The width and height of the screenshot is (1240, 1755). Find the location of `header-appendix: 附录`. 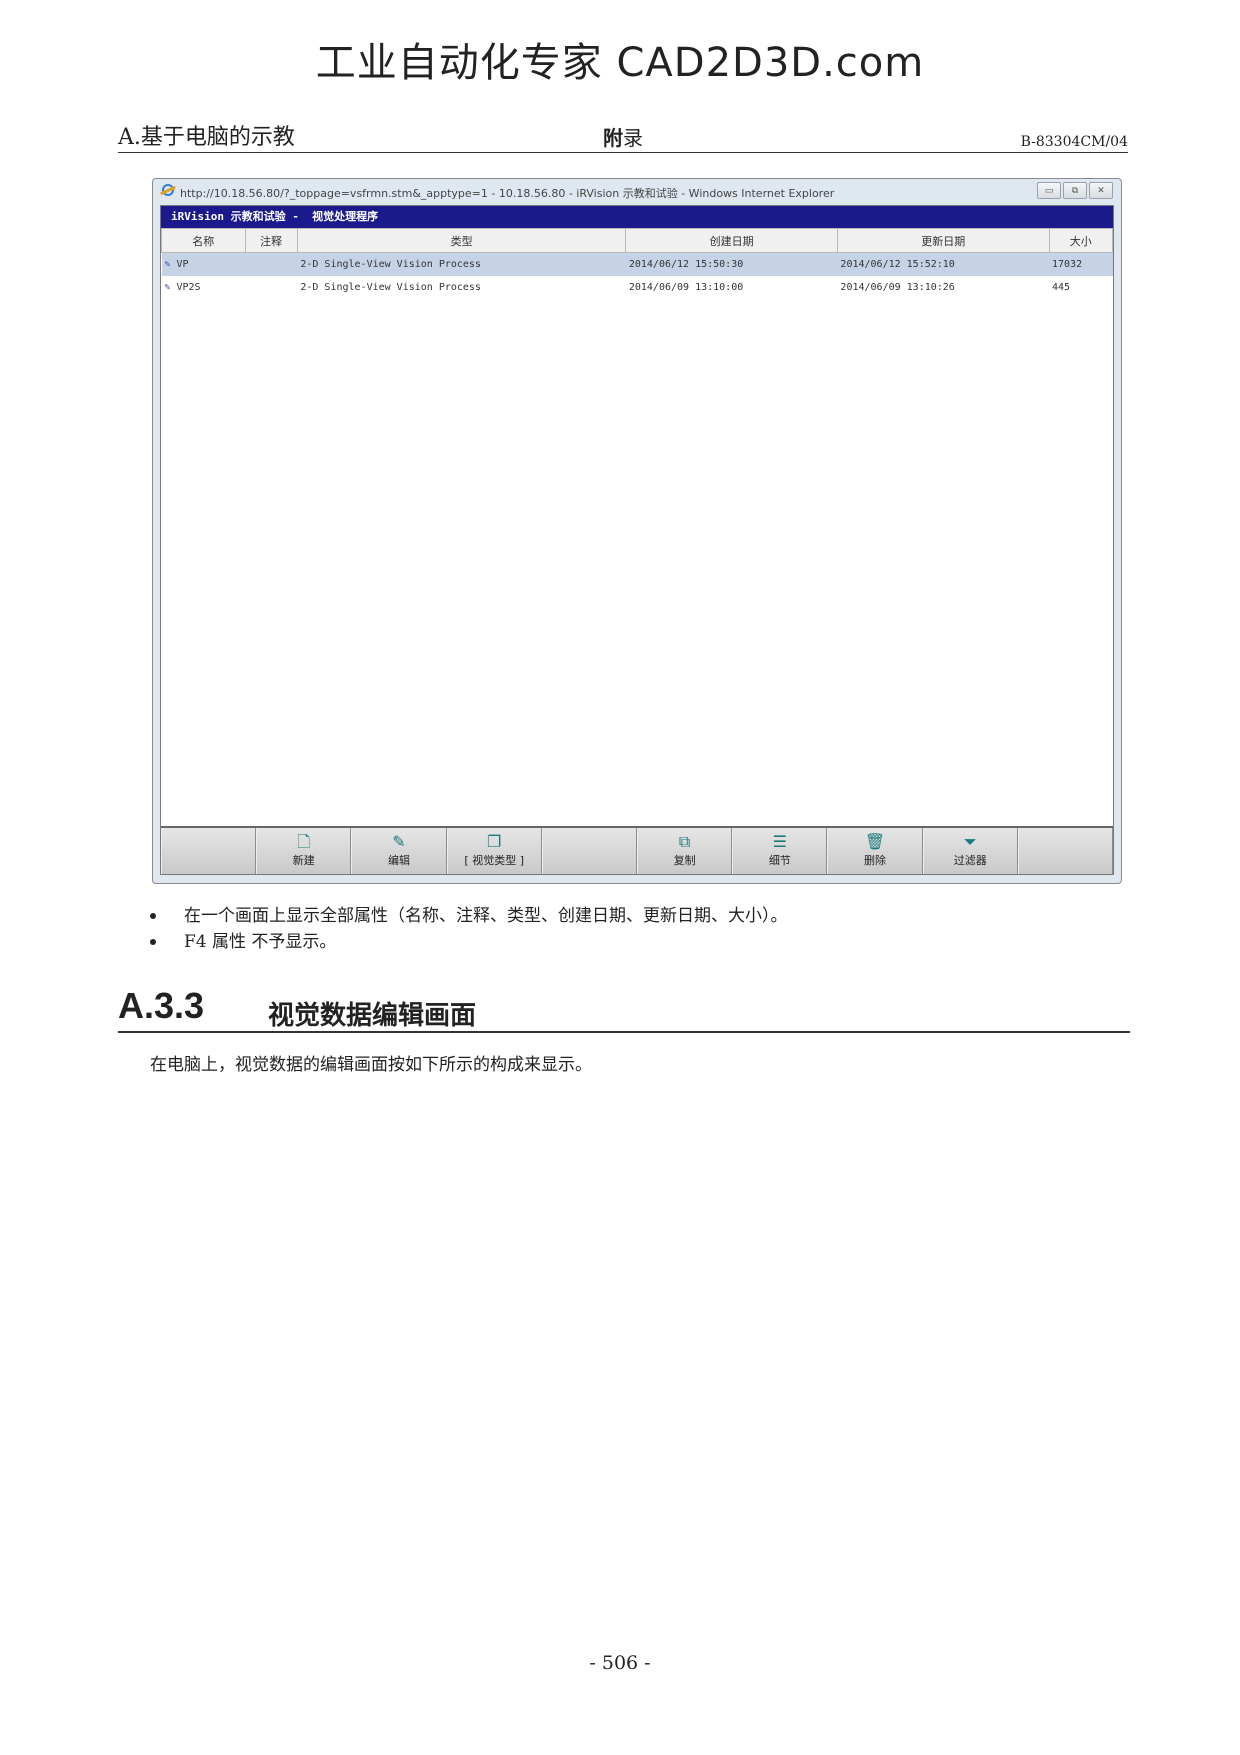

header-appendix: 附录 is located at coordinates (623, 136).